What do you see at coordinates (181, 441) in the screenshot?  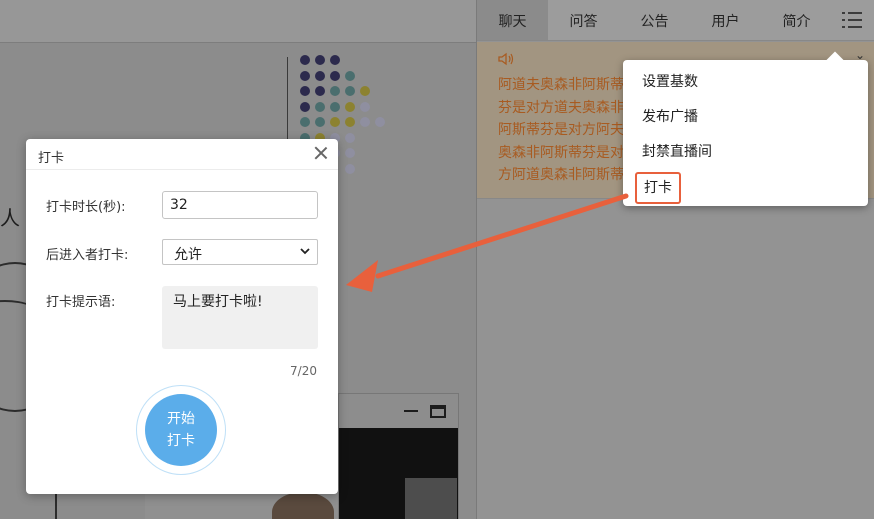 I see `start-button-line2: 打卡` at bounding box center [181, 441].